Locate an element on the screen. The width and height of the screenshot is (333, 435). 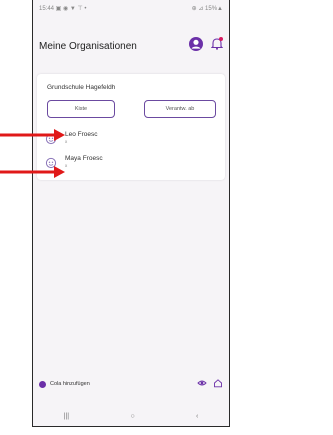
back-button: ‹ is located at coordinates (197, 416).